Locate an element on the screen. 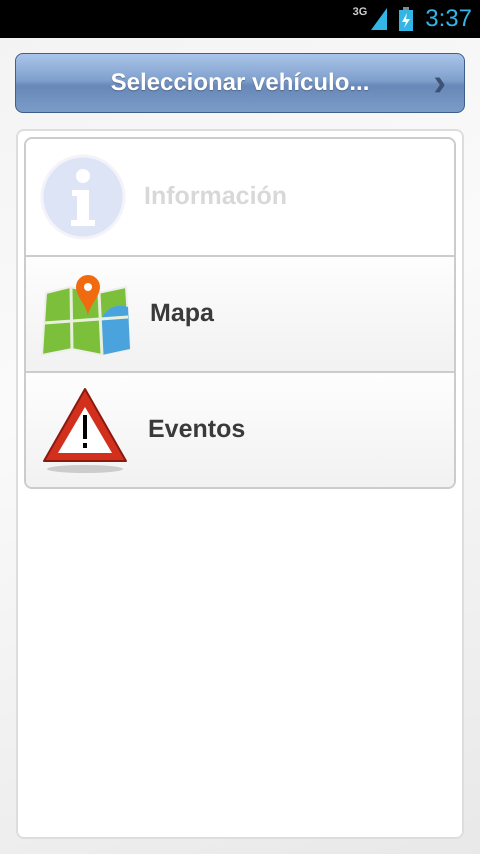  warning-icon is located at coordinates (85, 430).